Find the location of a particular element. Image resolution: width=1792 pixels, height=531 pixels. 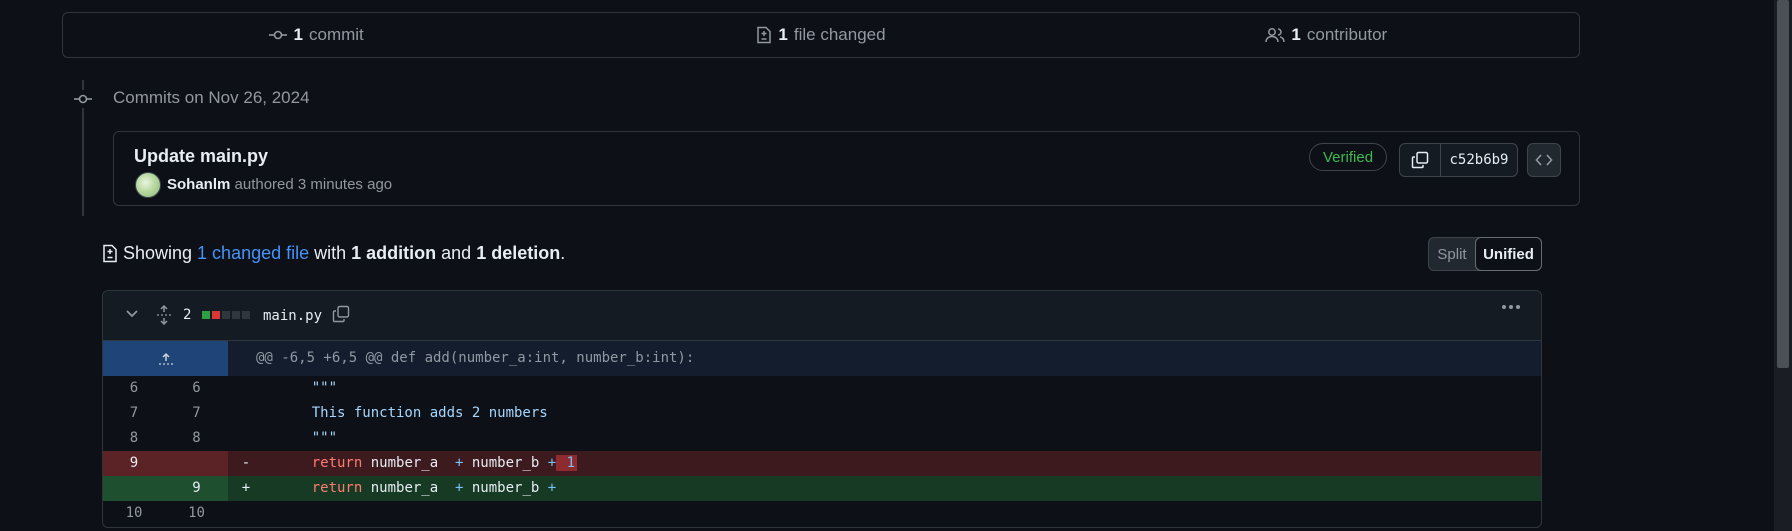

added-line: 9 + return number_a + number_b + is located at coordinates (822, 488).